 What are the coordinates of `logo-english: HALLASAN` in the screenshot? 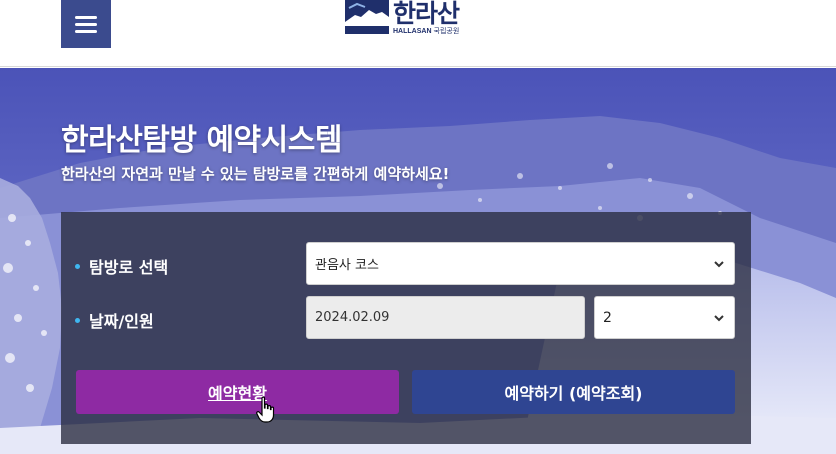 It's located at (412, 31).